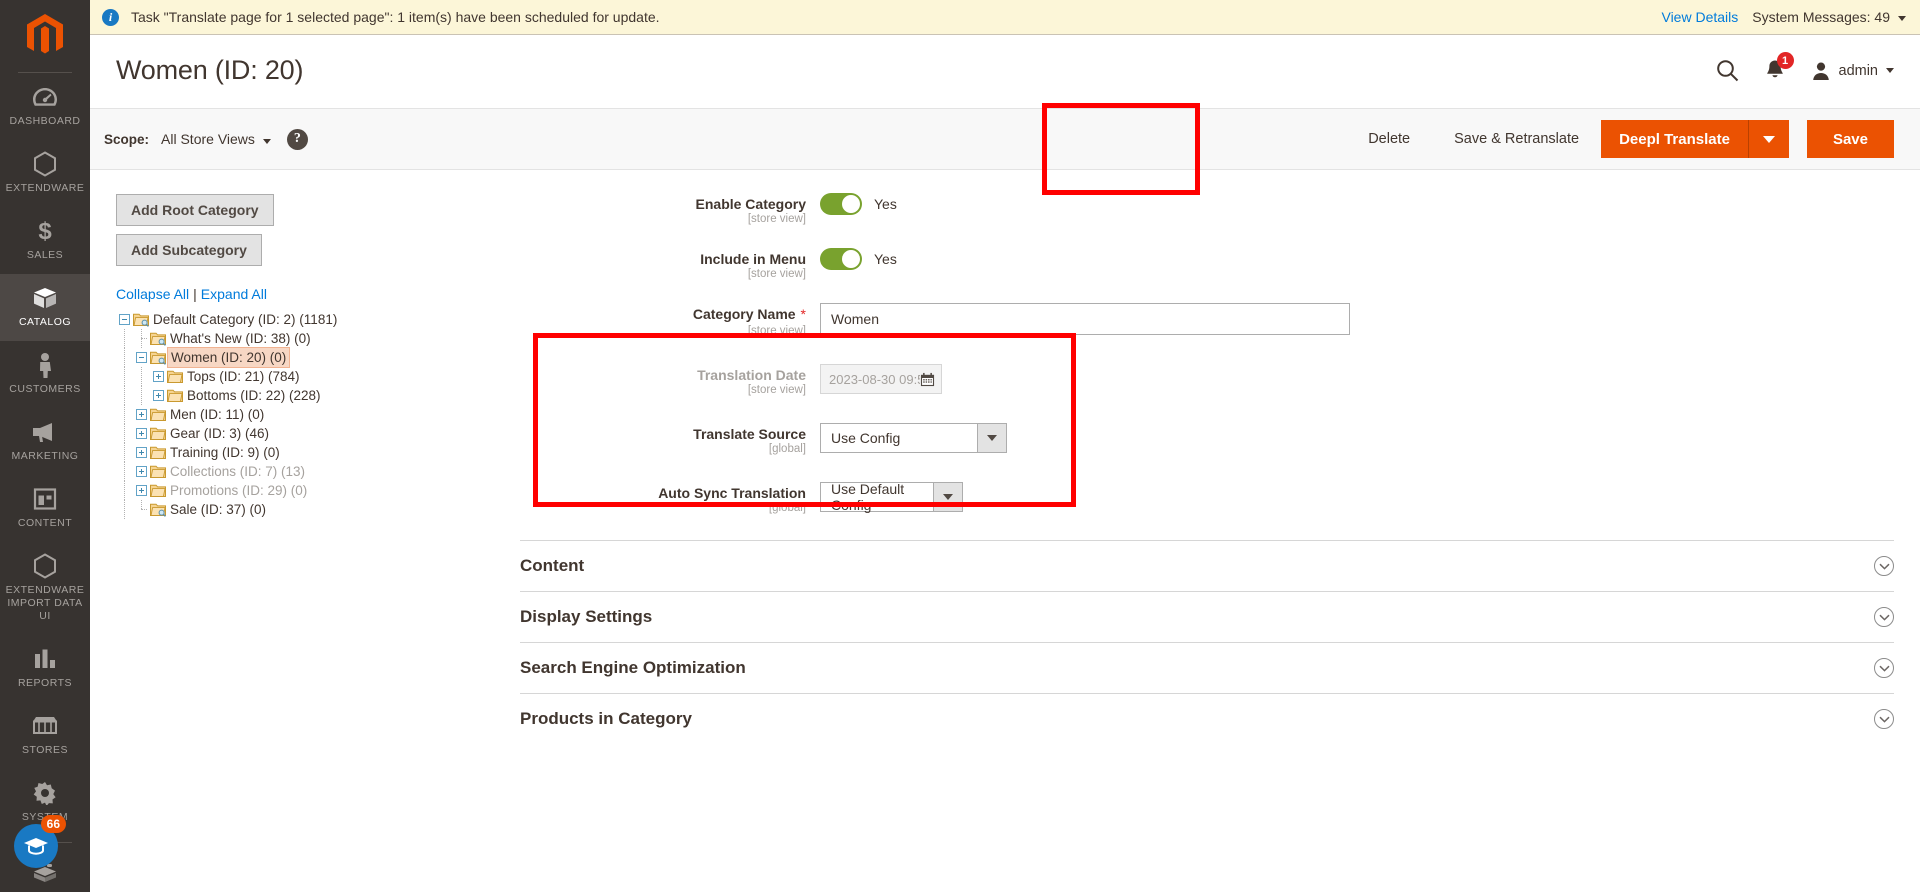  I want to click on field-scope-text: [store view], so click(776, 390).